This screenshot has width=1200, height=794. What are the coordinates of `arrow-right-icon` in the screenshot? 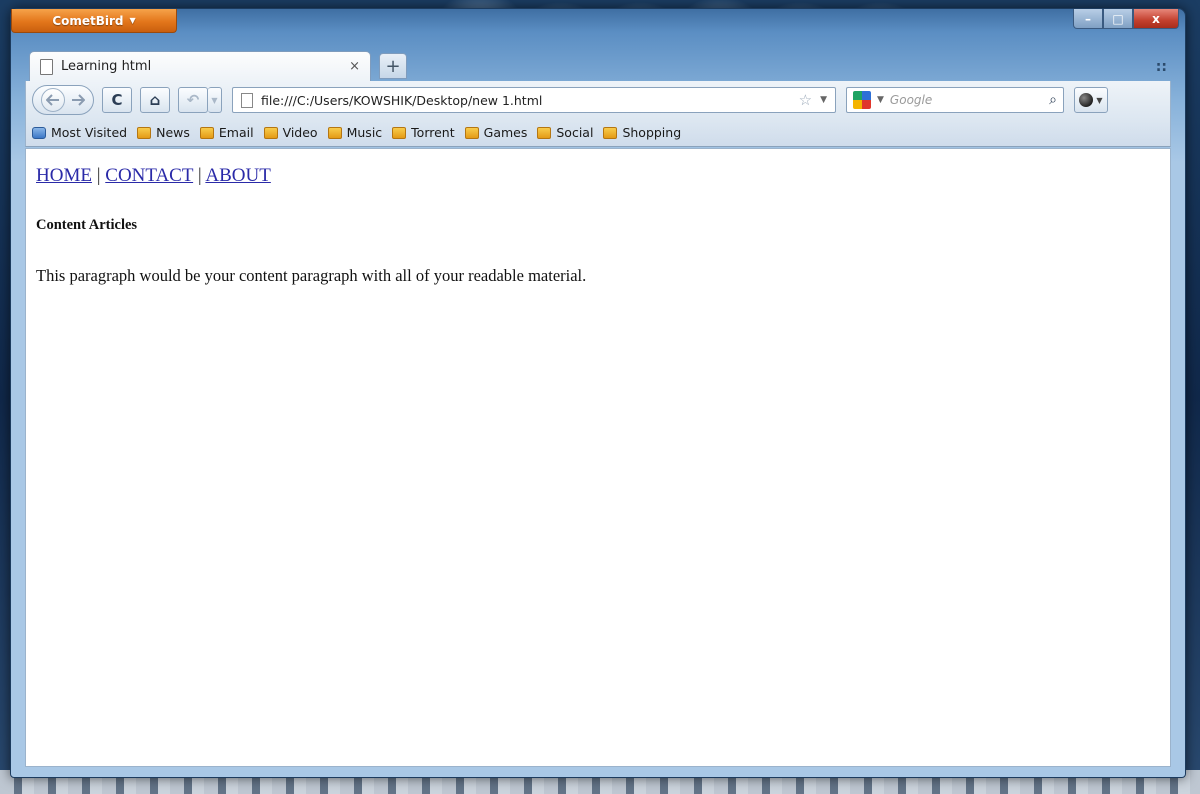 It's located at (79, 99).